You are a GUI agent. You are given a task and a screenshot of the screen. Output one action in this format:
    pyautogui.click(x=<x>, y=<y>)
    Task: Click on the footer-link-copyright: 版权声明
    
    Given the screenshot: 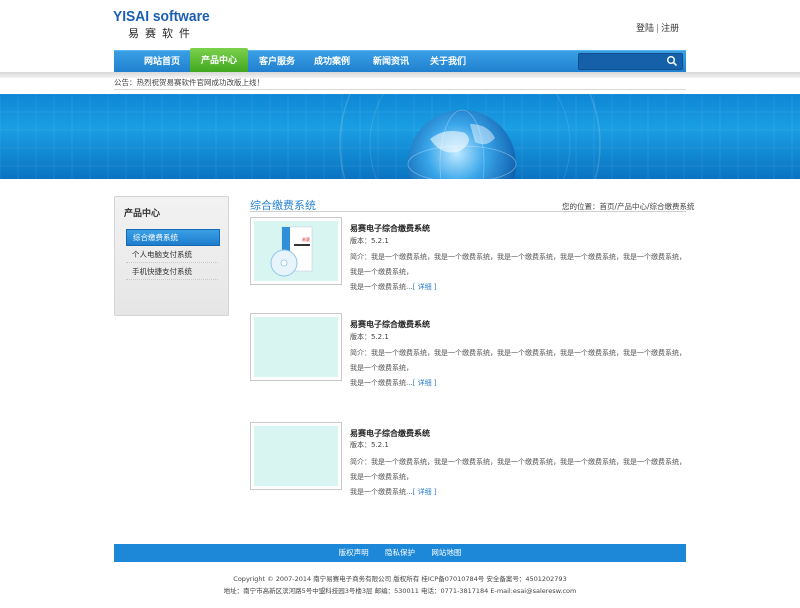 What is the action you would take?
    pyautogui.click(x=354, y=552)
    